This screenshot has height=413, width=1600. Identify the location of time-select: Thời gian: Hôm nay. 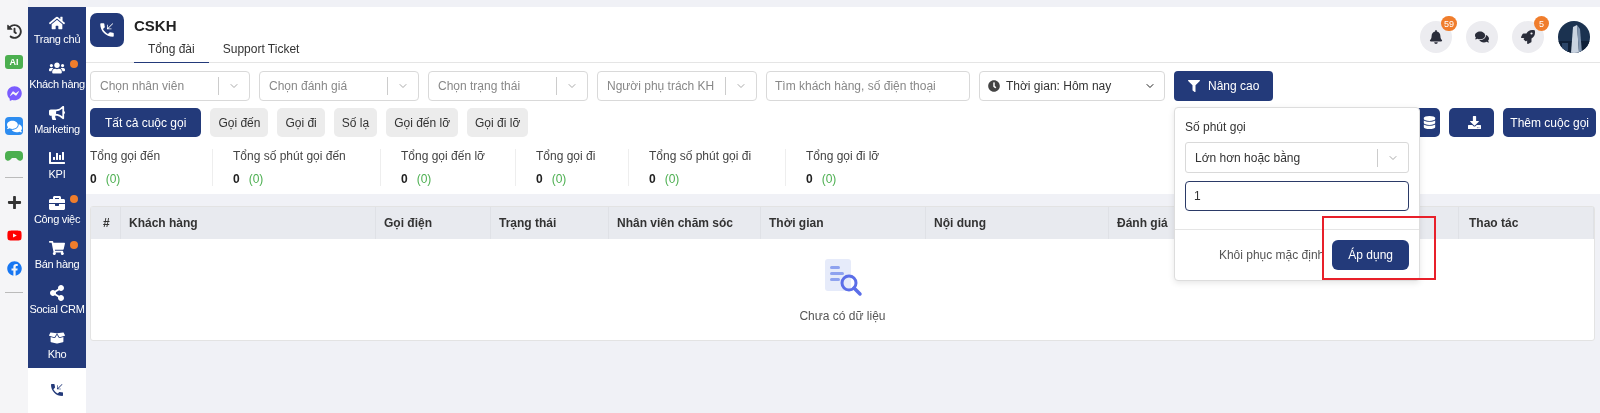
(1072, 86).